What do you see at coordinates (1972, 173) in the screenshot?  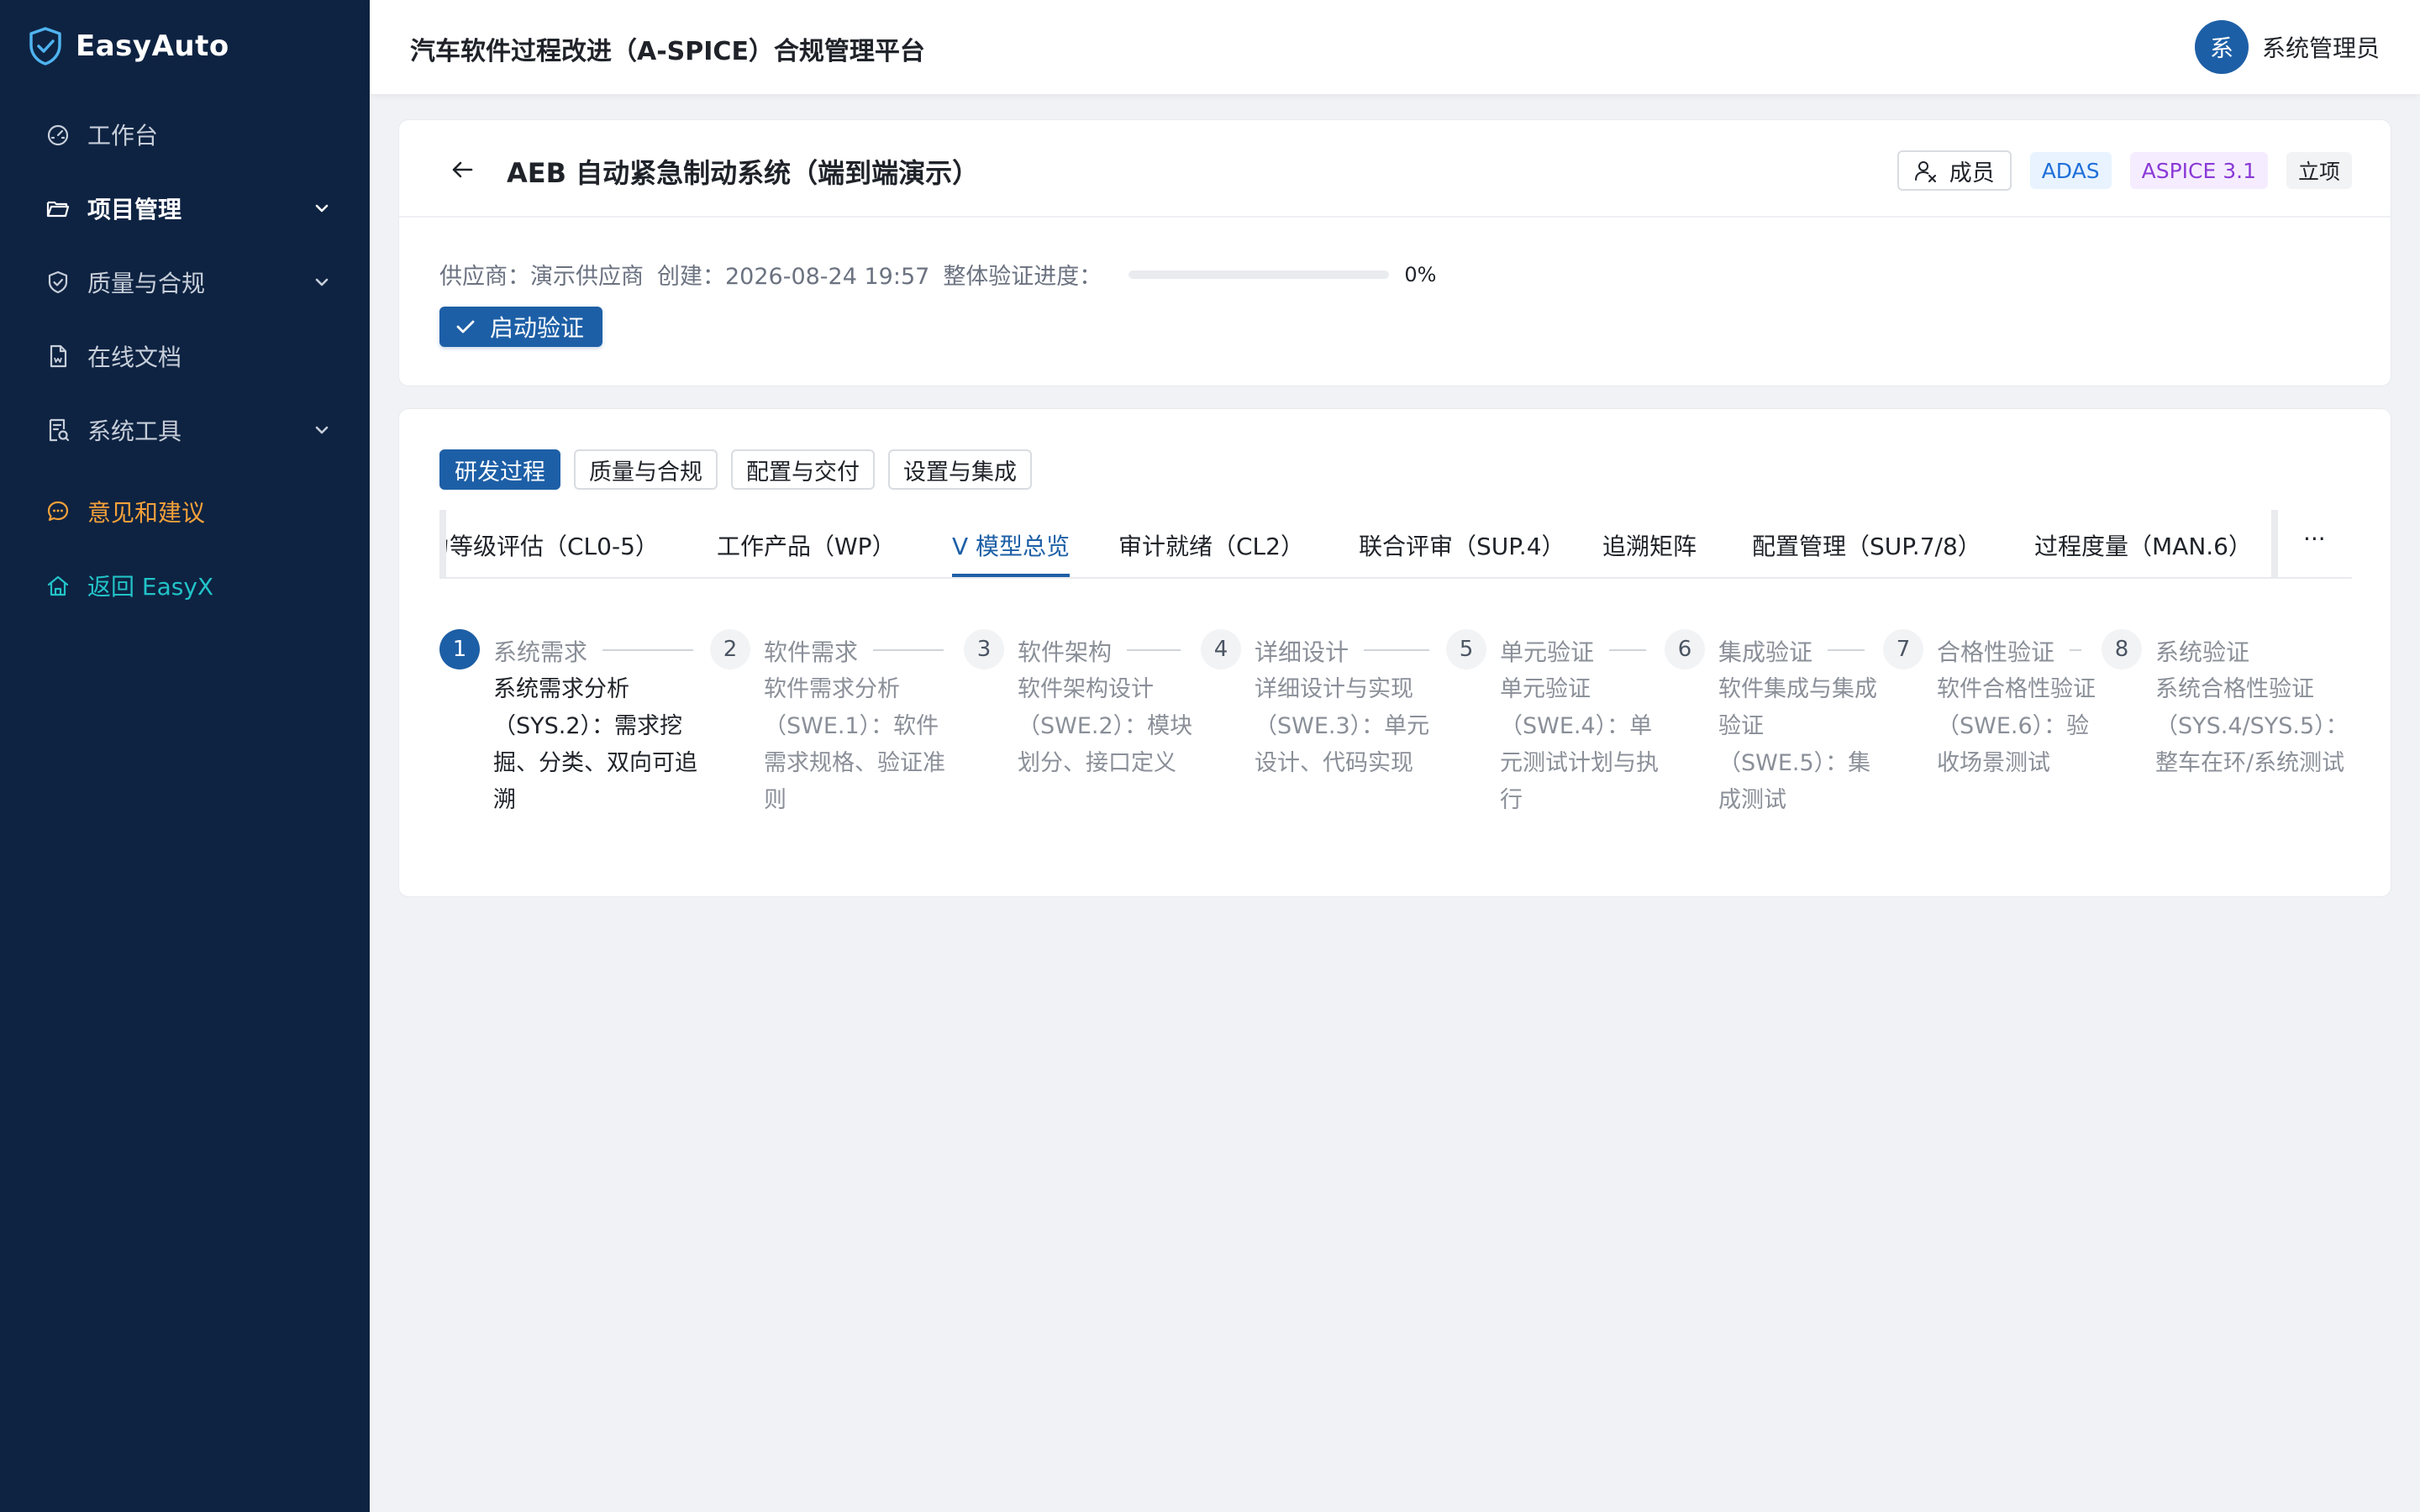 I see `members-label: 成员` at bounding box center [1972, 173].